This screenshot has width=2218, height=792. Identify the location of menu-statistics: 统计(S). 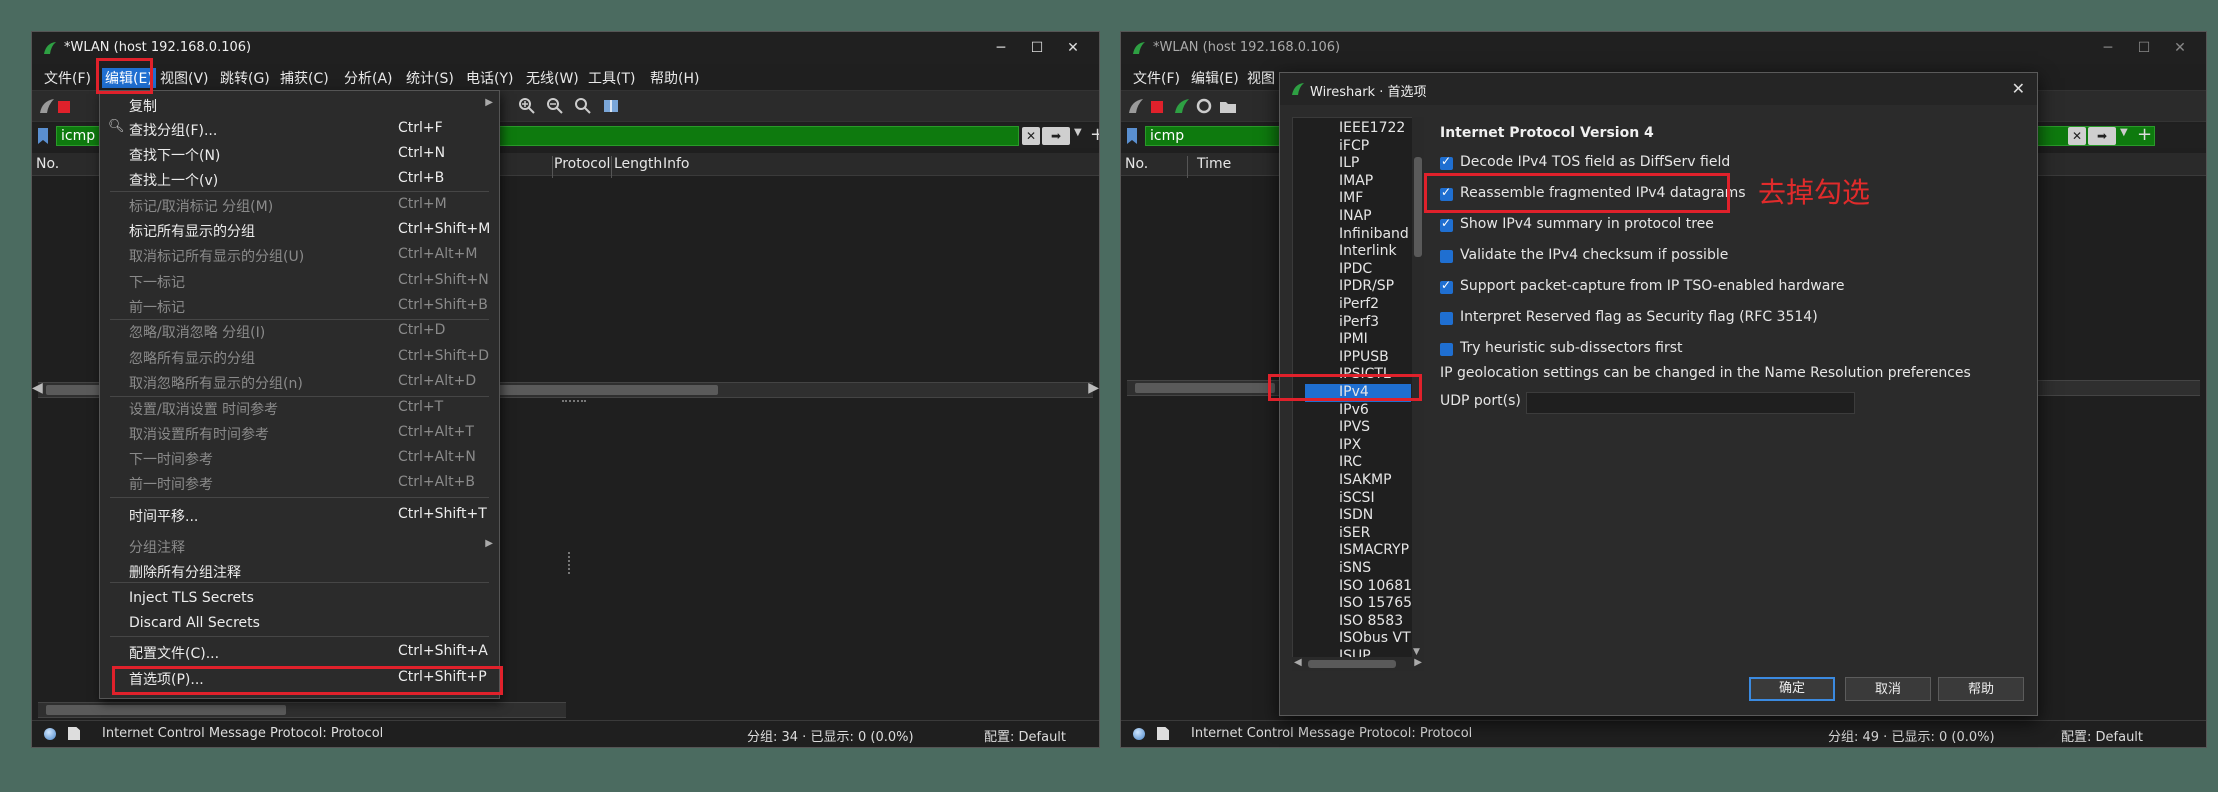
(430, 78).